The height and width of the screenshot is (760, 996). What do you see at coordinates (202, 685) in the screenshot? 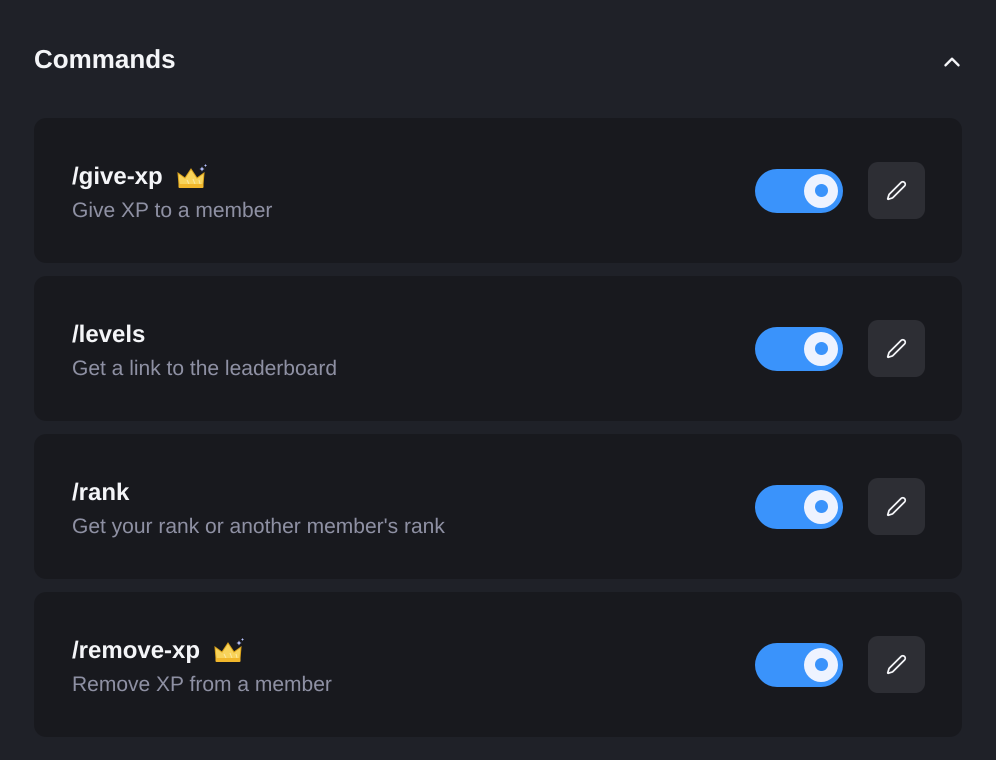
I see `command-description: Remove XP from a member` at bounding box center [202, 685].